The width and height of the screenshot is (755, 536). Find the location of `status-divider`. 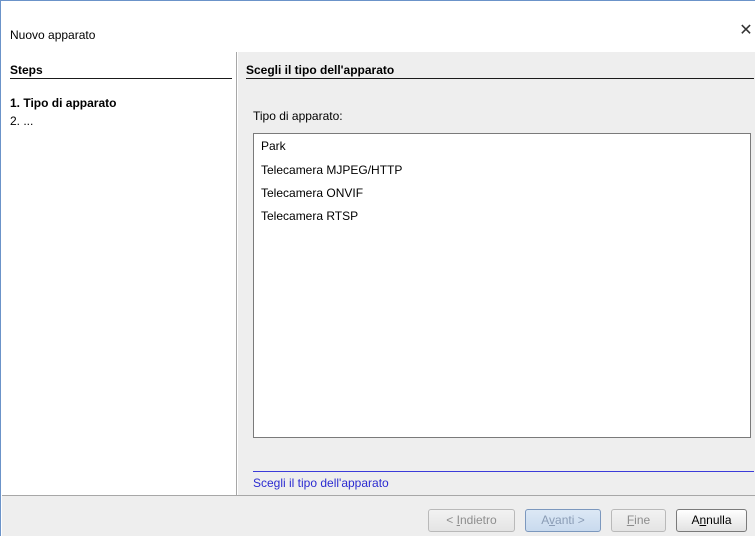

status-divider is located at coordinates (503, 471).